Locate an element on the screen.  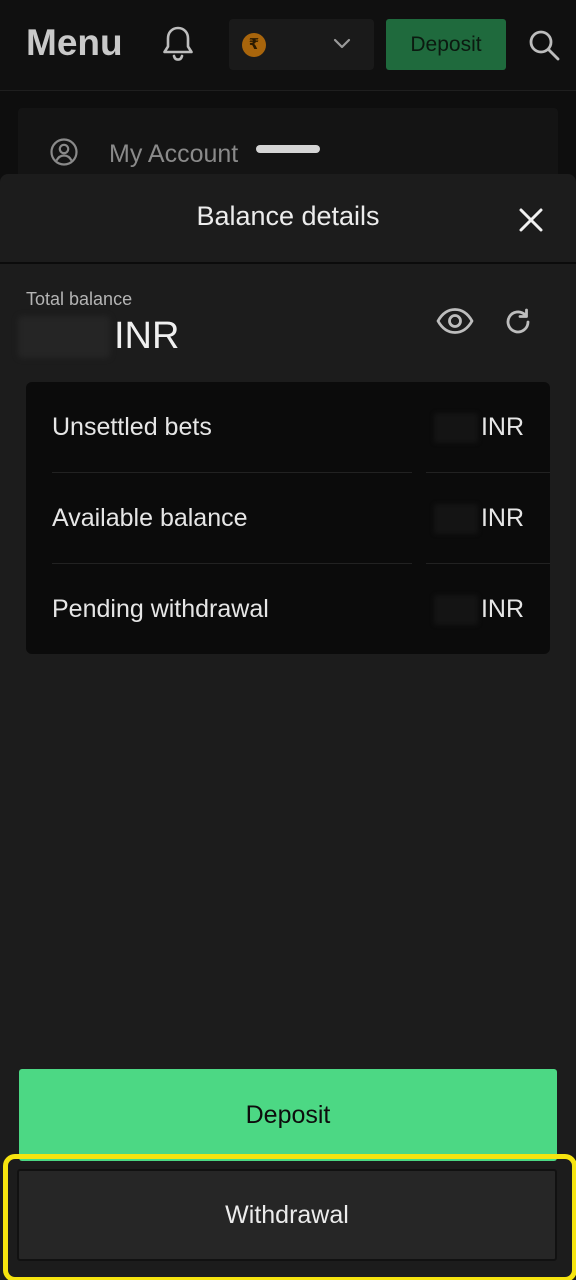
sheet-drag-handle is located at coordinates (288, 149).